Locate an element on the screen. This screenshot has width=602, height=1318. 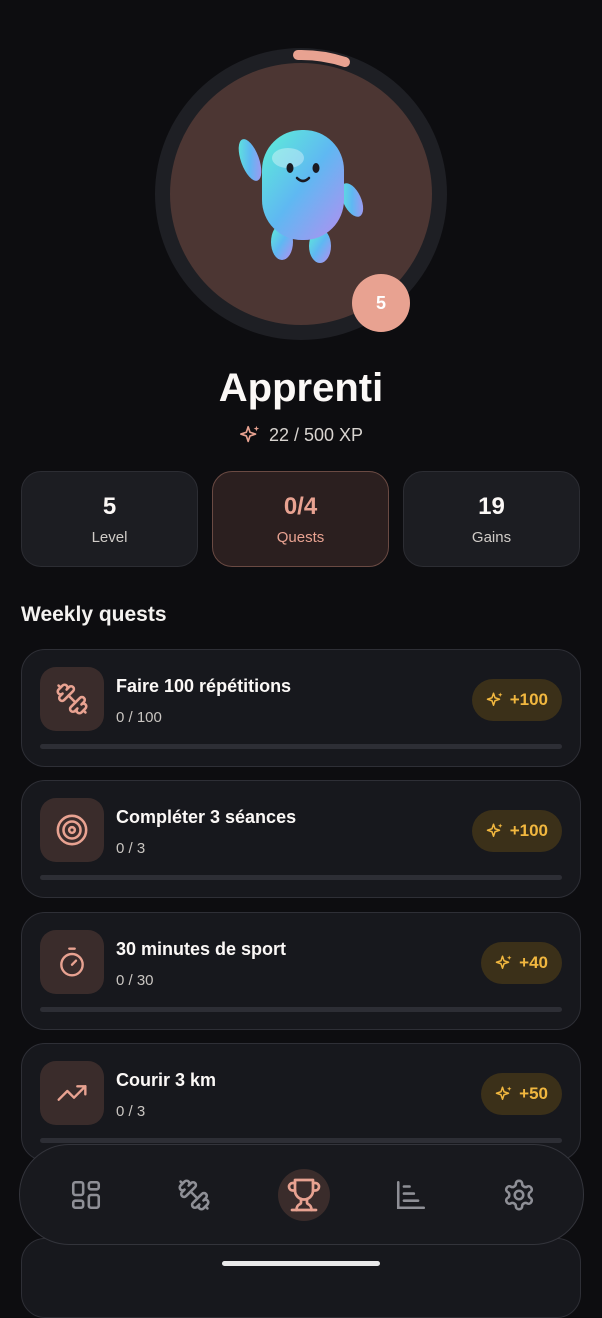
stats-row: 5 Level 0/4 Quests 19 Gains is located at coordinates (301, 520).